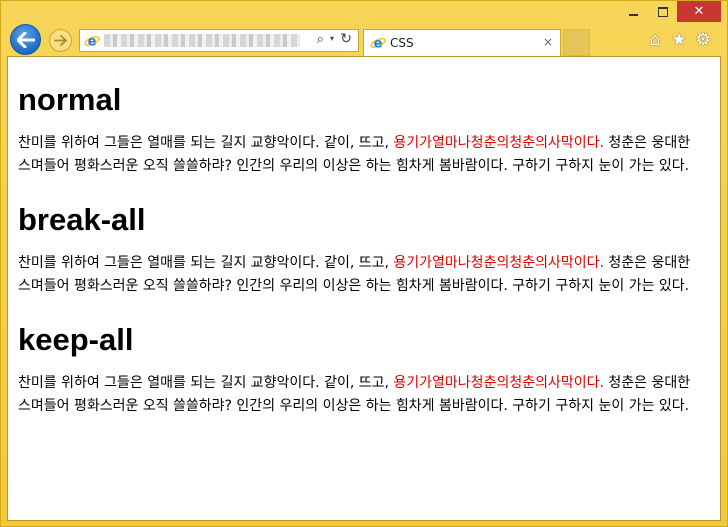 The height and width of the screenshot is (527, 728). I want to click on address-url-blurred, so click(202, 40).